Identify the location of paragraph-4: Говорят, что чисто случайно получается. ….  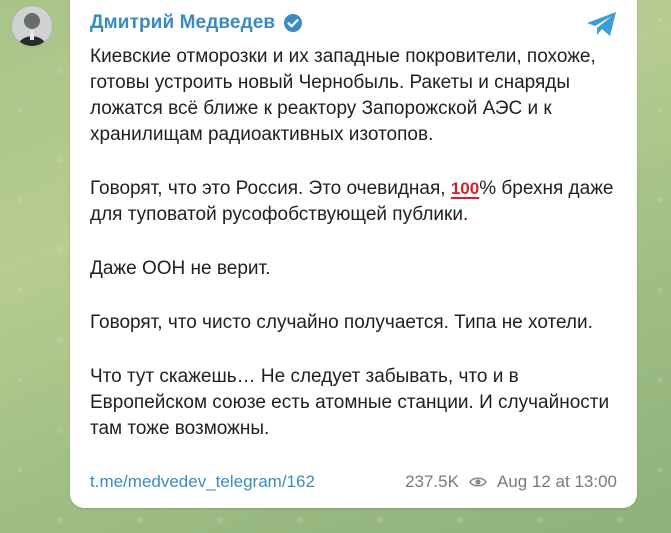
(341, 322).